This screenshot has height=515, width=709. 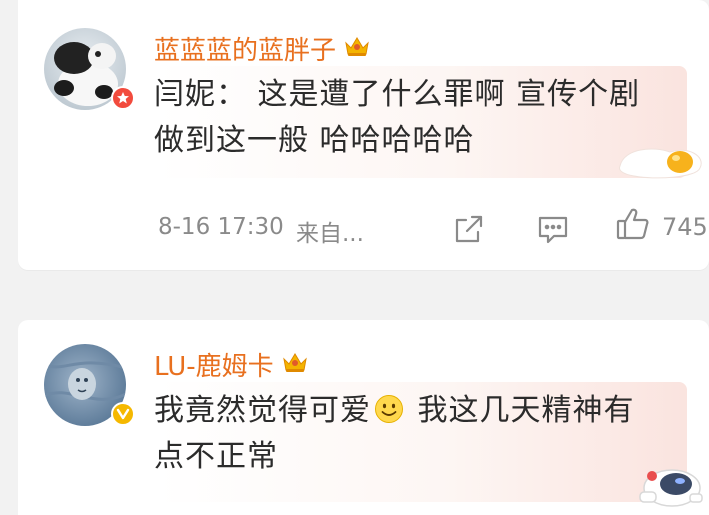 I want to click on thumbs-up-icon, so click(x=633, y=227).